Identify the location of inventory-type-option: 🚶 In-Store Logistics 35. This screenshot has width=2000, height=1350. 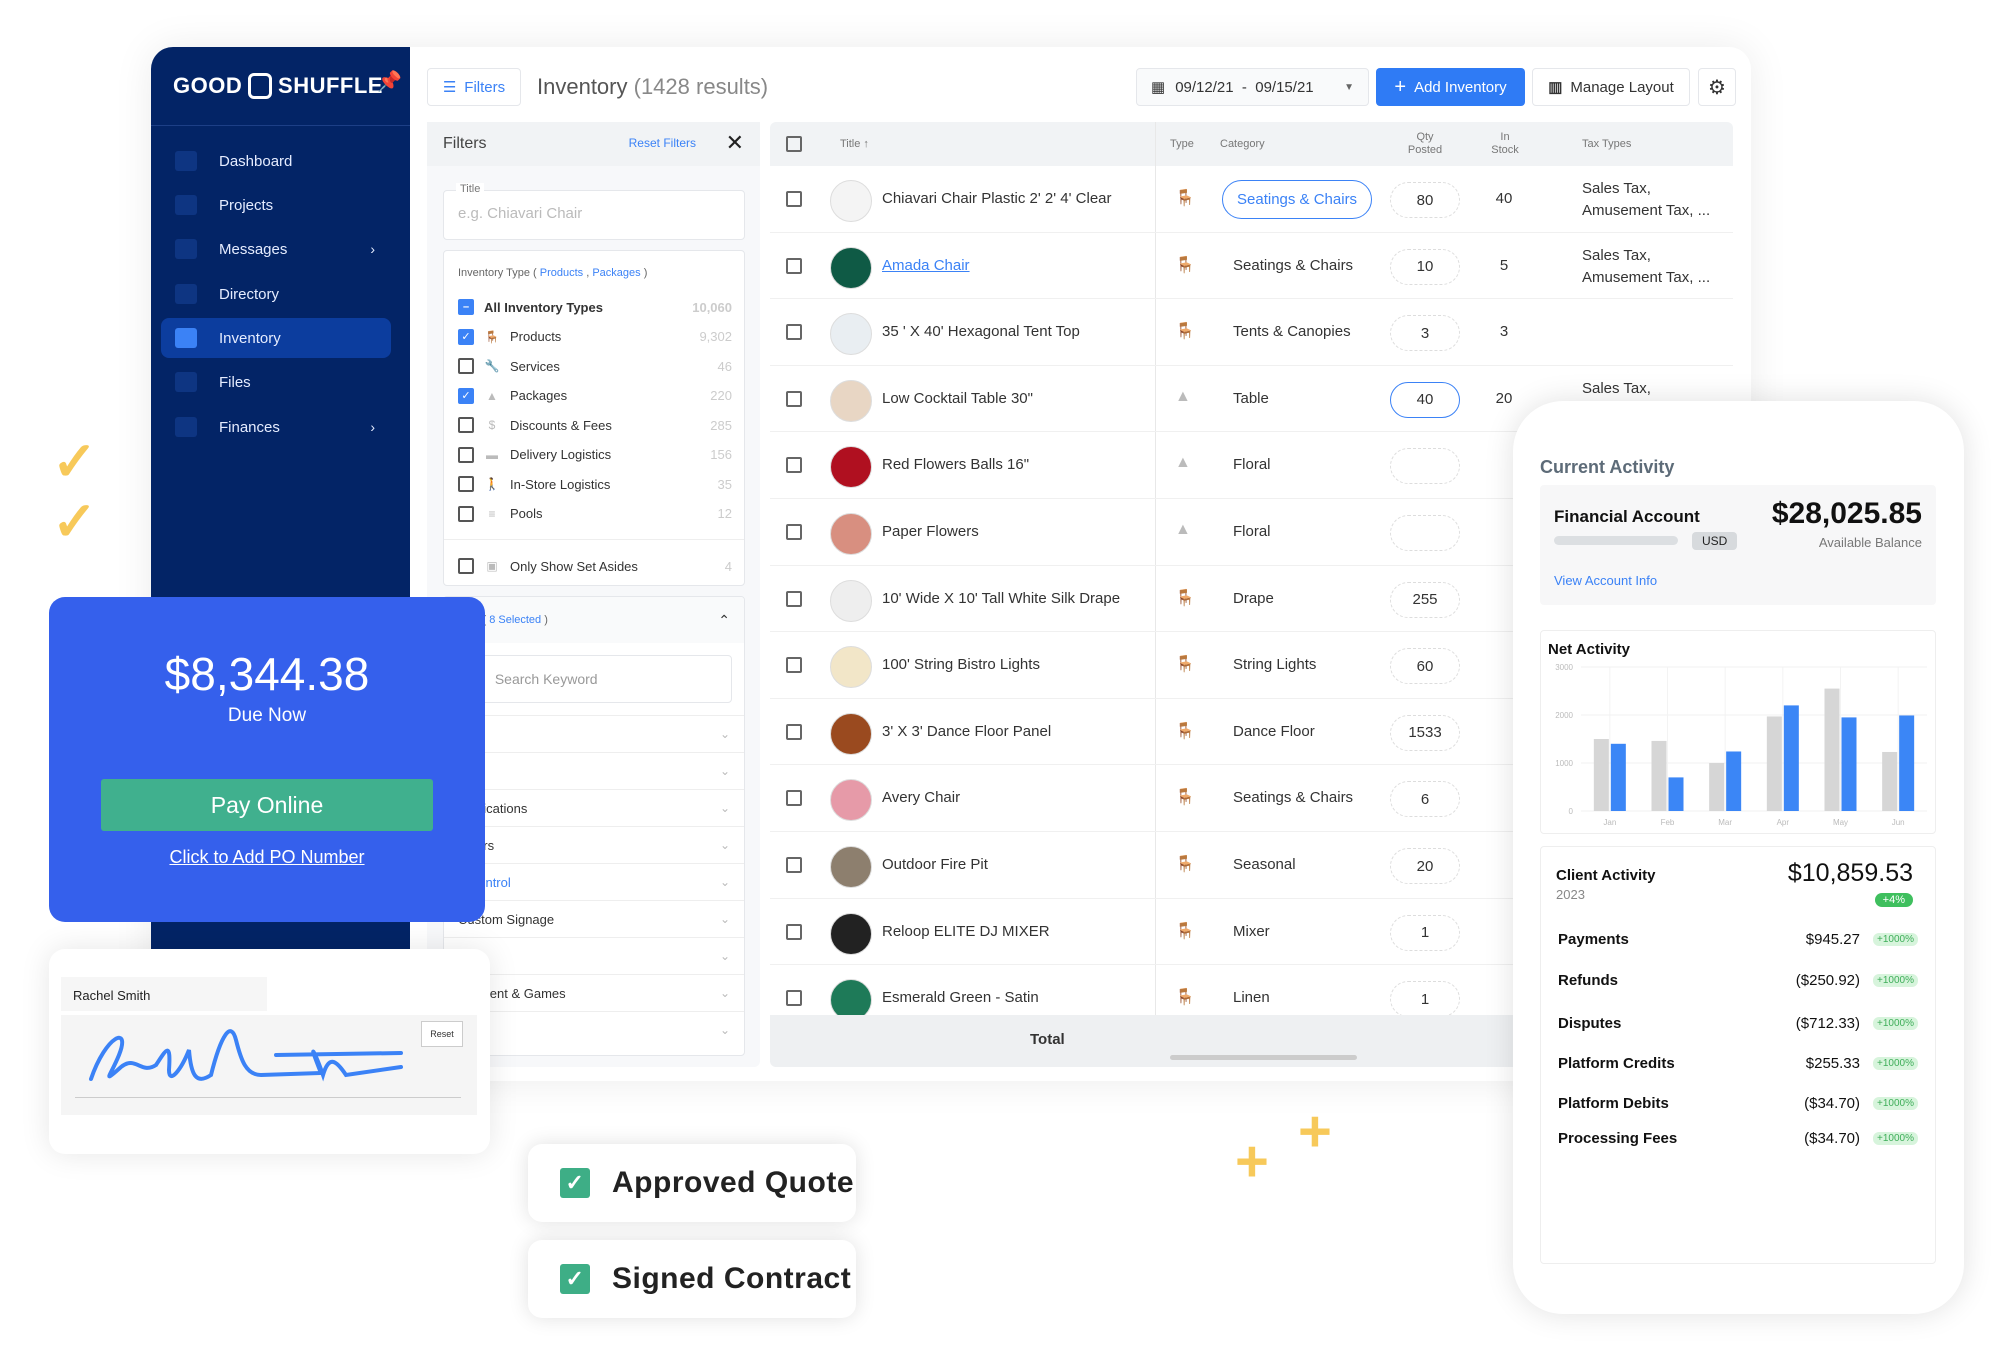
(595, 484).